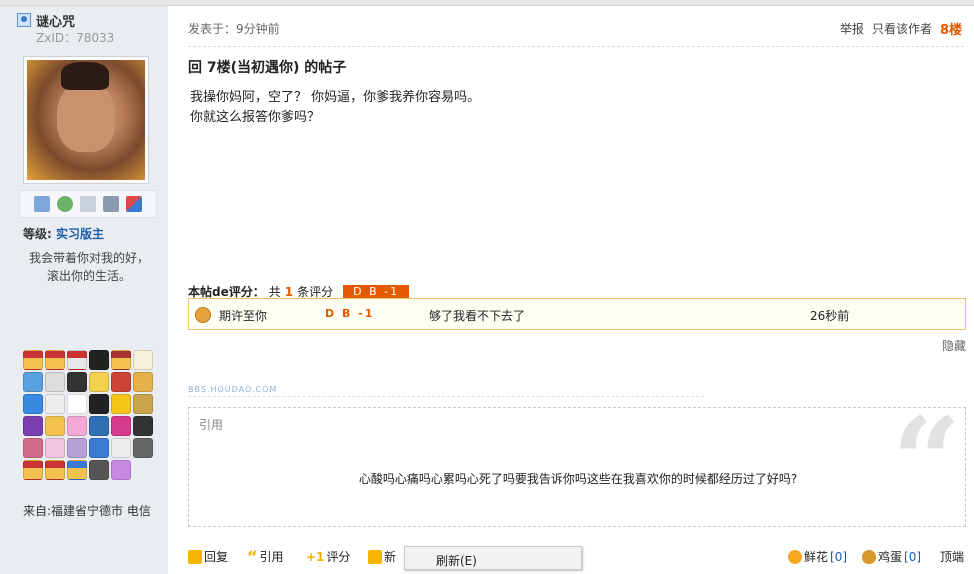 This screenshot has height=574, width=974. Describe the element at coordinates (795, 556) in the screenshot. I see `flower-icon` at that location.